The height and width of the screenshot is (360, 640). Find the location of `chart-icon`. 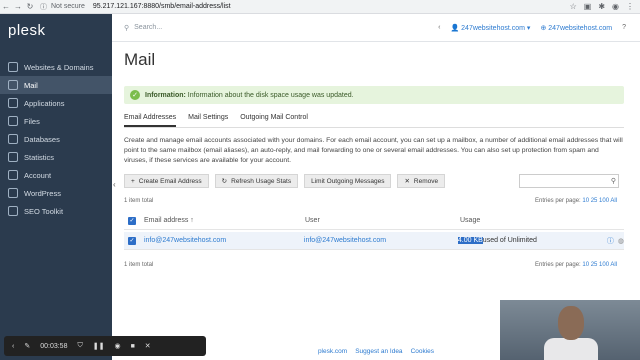

chart-icon is located at coordinates (13, 157).